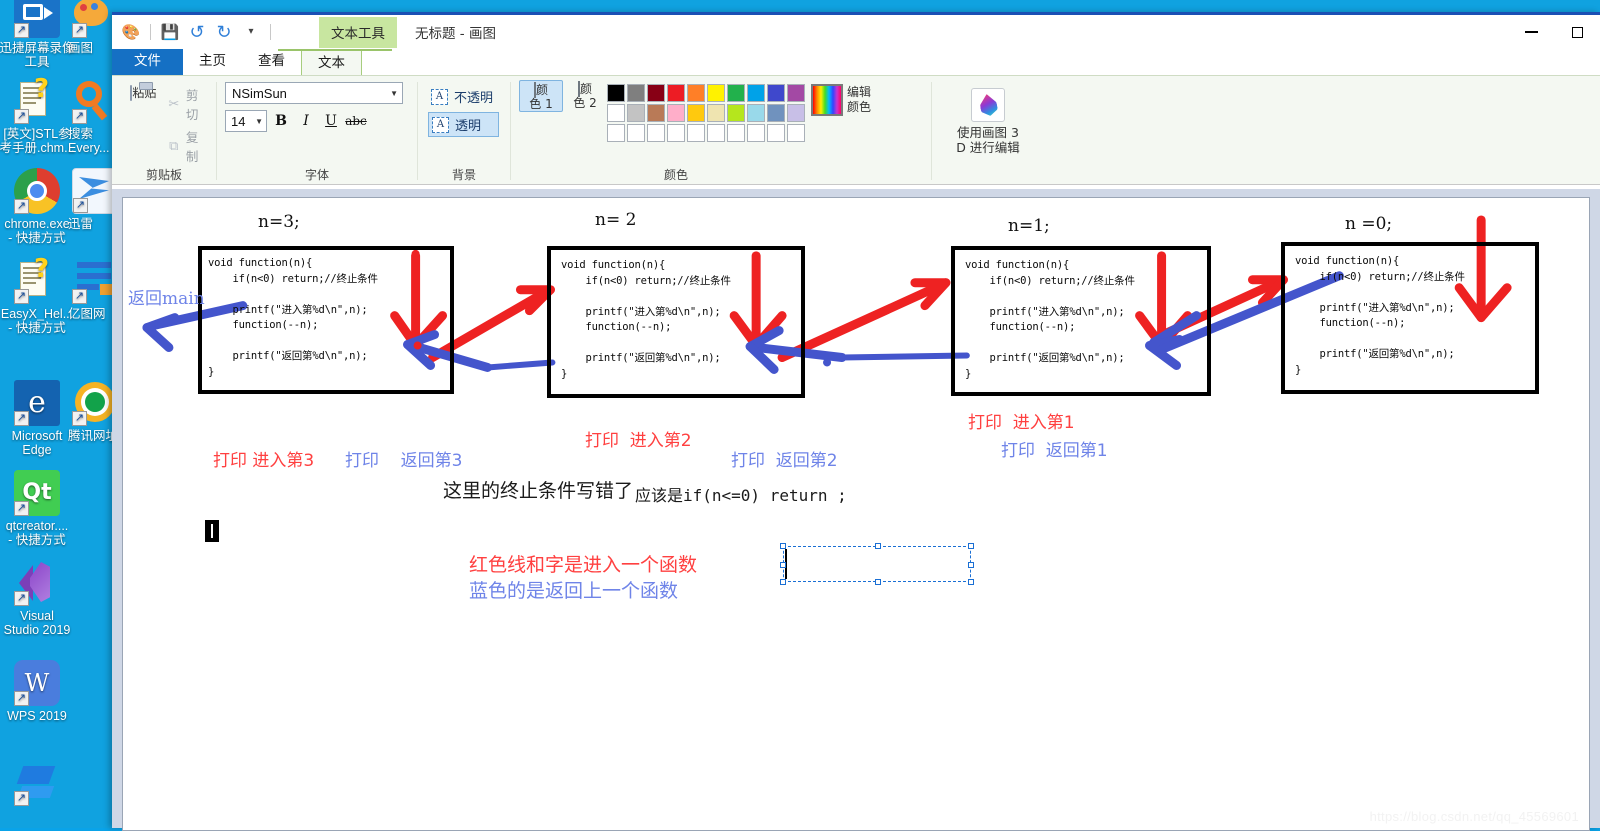 The image size is (1600, 831). I want to click on resize-handle-sw, so click(783, 582).